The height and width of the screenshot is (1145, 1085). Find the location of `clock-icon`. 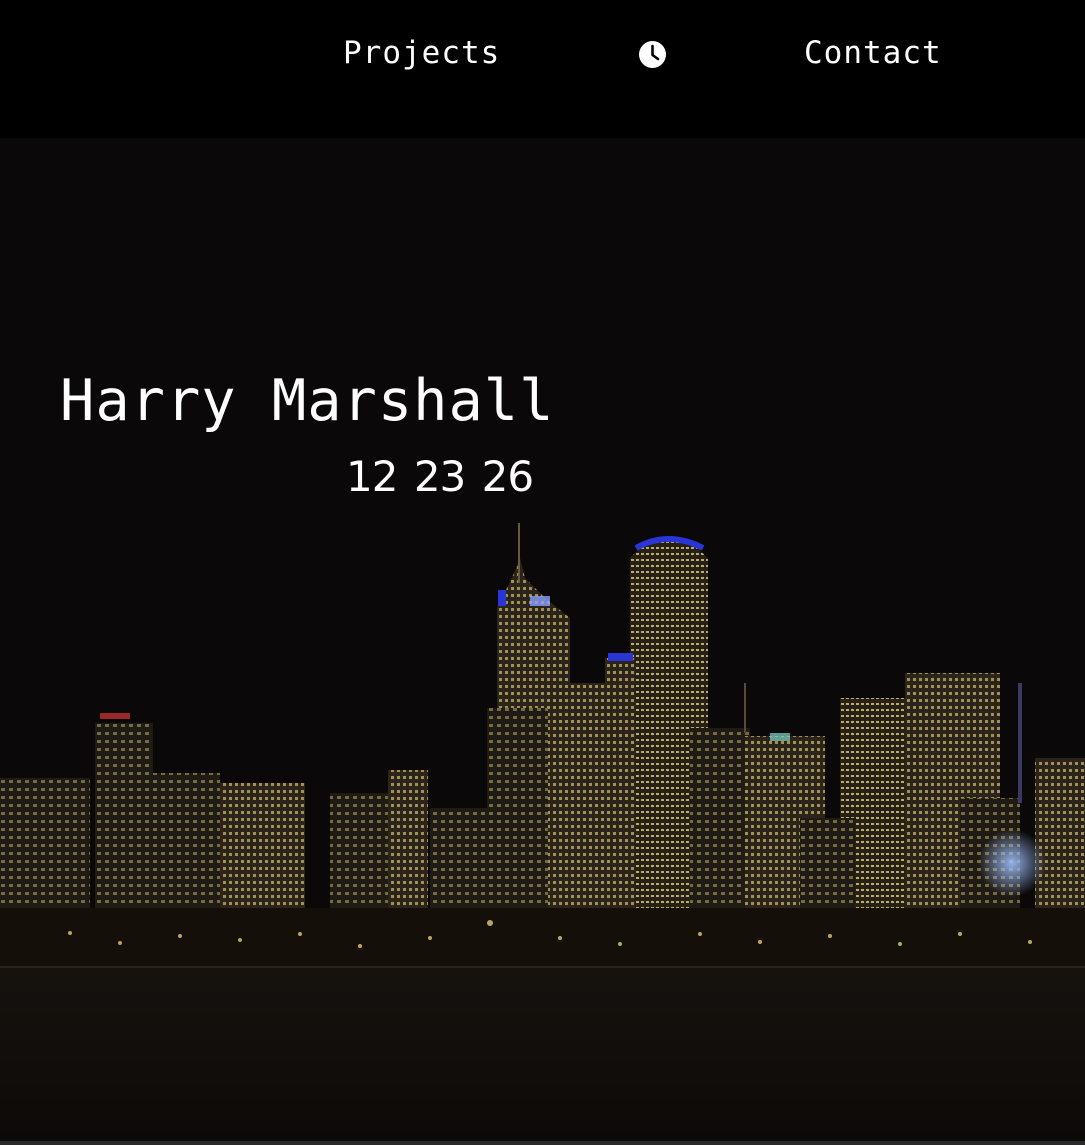

clock-icon is located at coordinates (652, 54).